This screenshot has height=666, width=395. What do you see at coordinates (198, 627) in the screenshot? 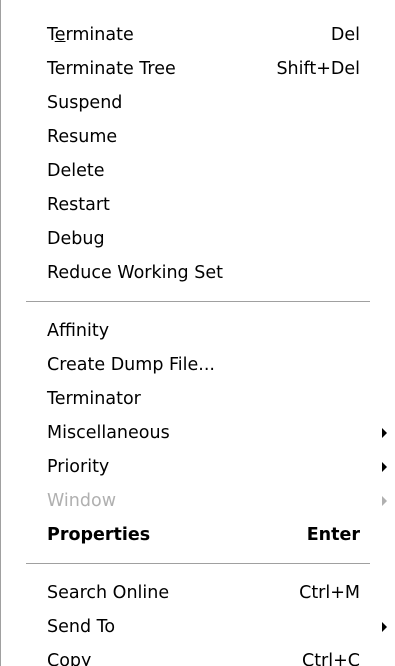
I see `menu-item-send-to: Send To` at bounding box center [198, 627].